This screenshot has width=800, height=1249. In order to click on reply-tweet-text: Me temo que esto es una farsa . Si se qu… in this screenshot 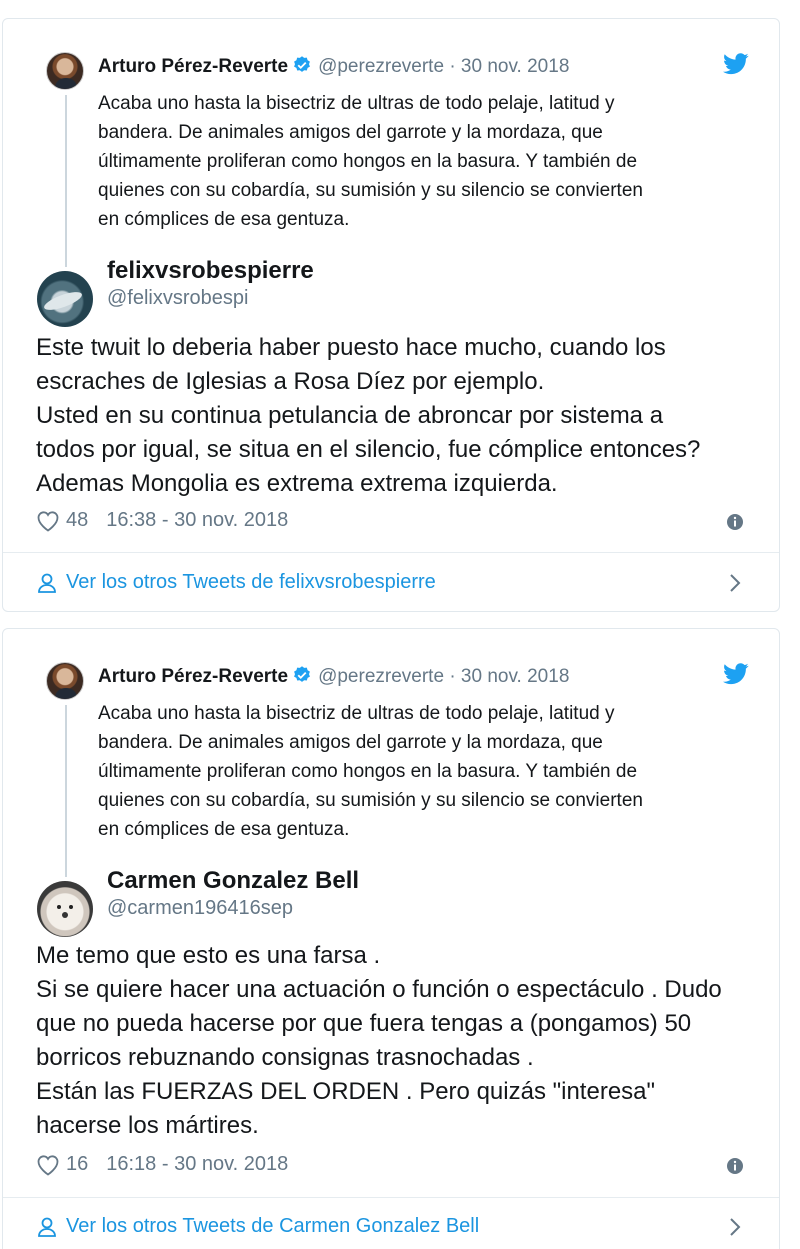, I will do `click(379, 1040)`.